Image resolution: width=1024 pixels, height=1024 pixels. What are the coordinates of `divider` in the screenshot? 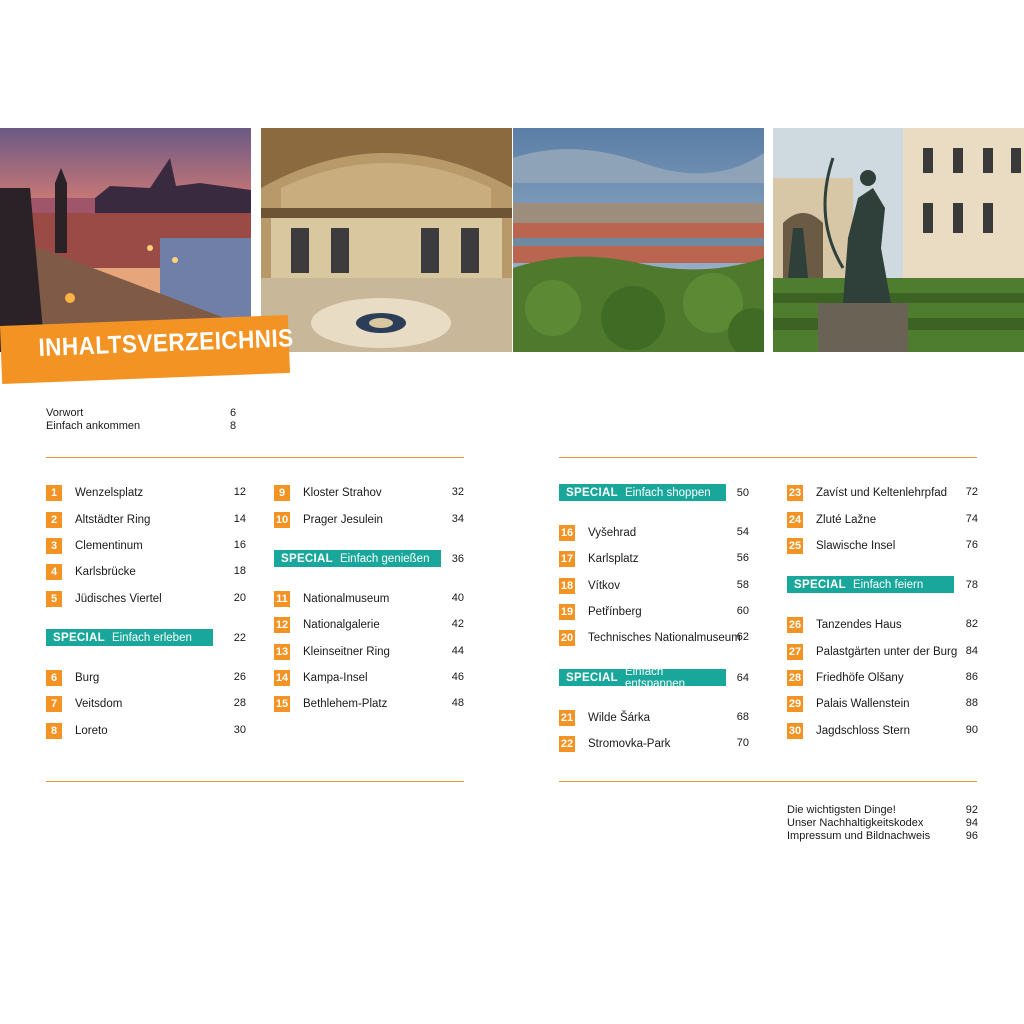 It's located at (255, 457).